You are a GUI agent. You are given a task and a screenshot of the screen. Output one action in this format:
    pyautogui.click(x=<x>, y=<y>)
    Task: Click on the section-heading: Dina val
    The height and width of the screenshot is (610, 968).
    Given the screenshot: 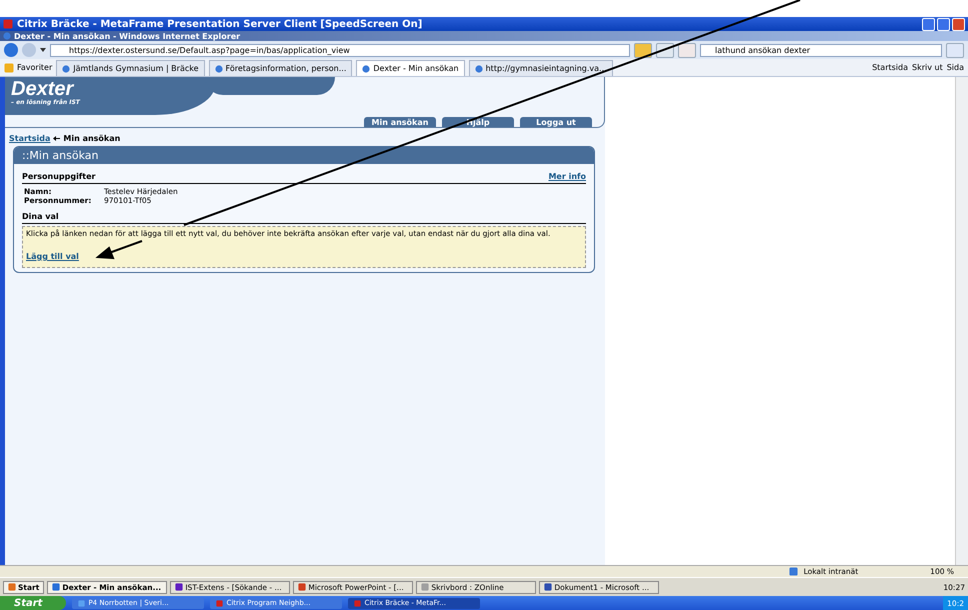 What is the action you would take?
    pyautogui.click(x=40, y=216)
    